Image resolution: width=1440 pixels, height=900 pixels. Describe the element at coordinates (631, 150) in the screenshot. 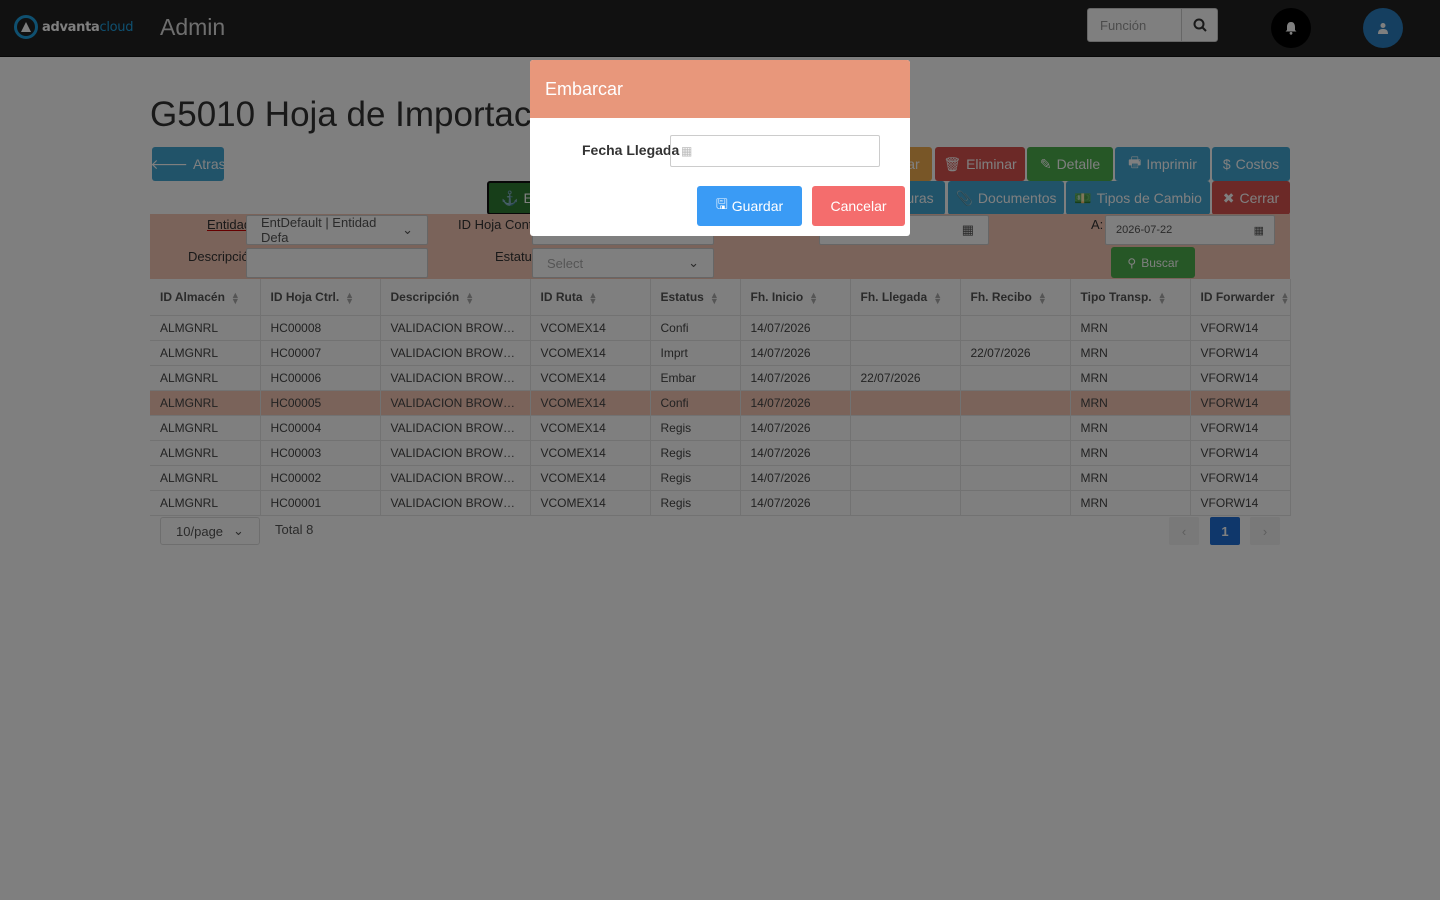

I see `fecha-llegada-label: Fecha Llegada` at that location.